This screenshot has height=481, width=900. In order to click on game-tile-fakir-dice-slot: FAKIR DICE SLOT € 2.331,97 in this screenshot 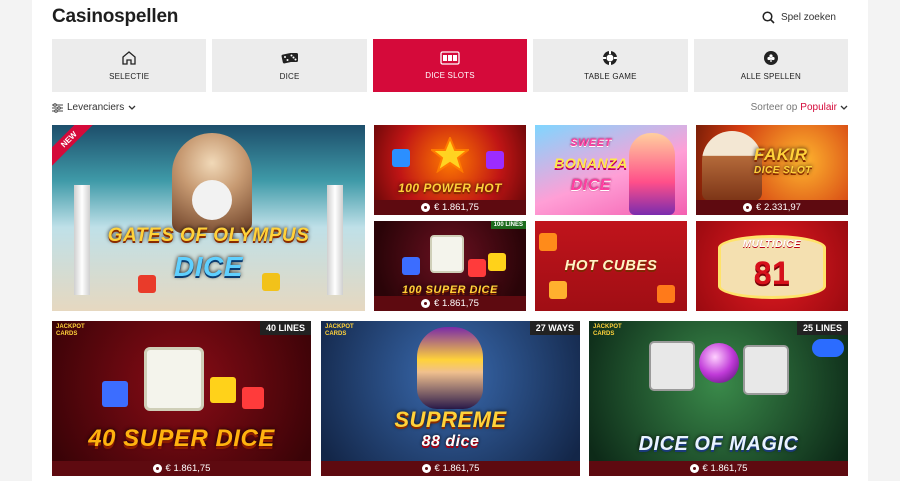, I will do `click(772, 170)`.